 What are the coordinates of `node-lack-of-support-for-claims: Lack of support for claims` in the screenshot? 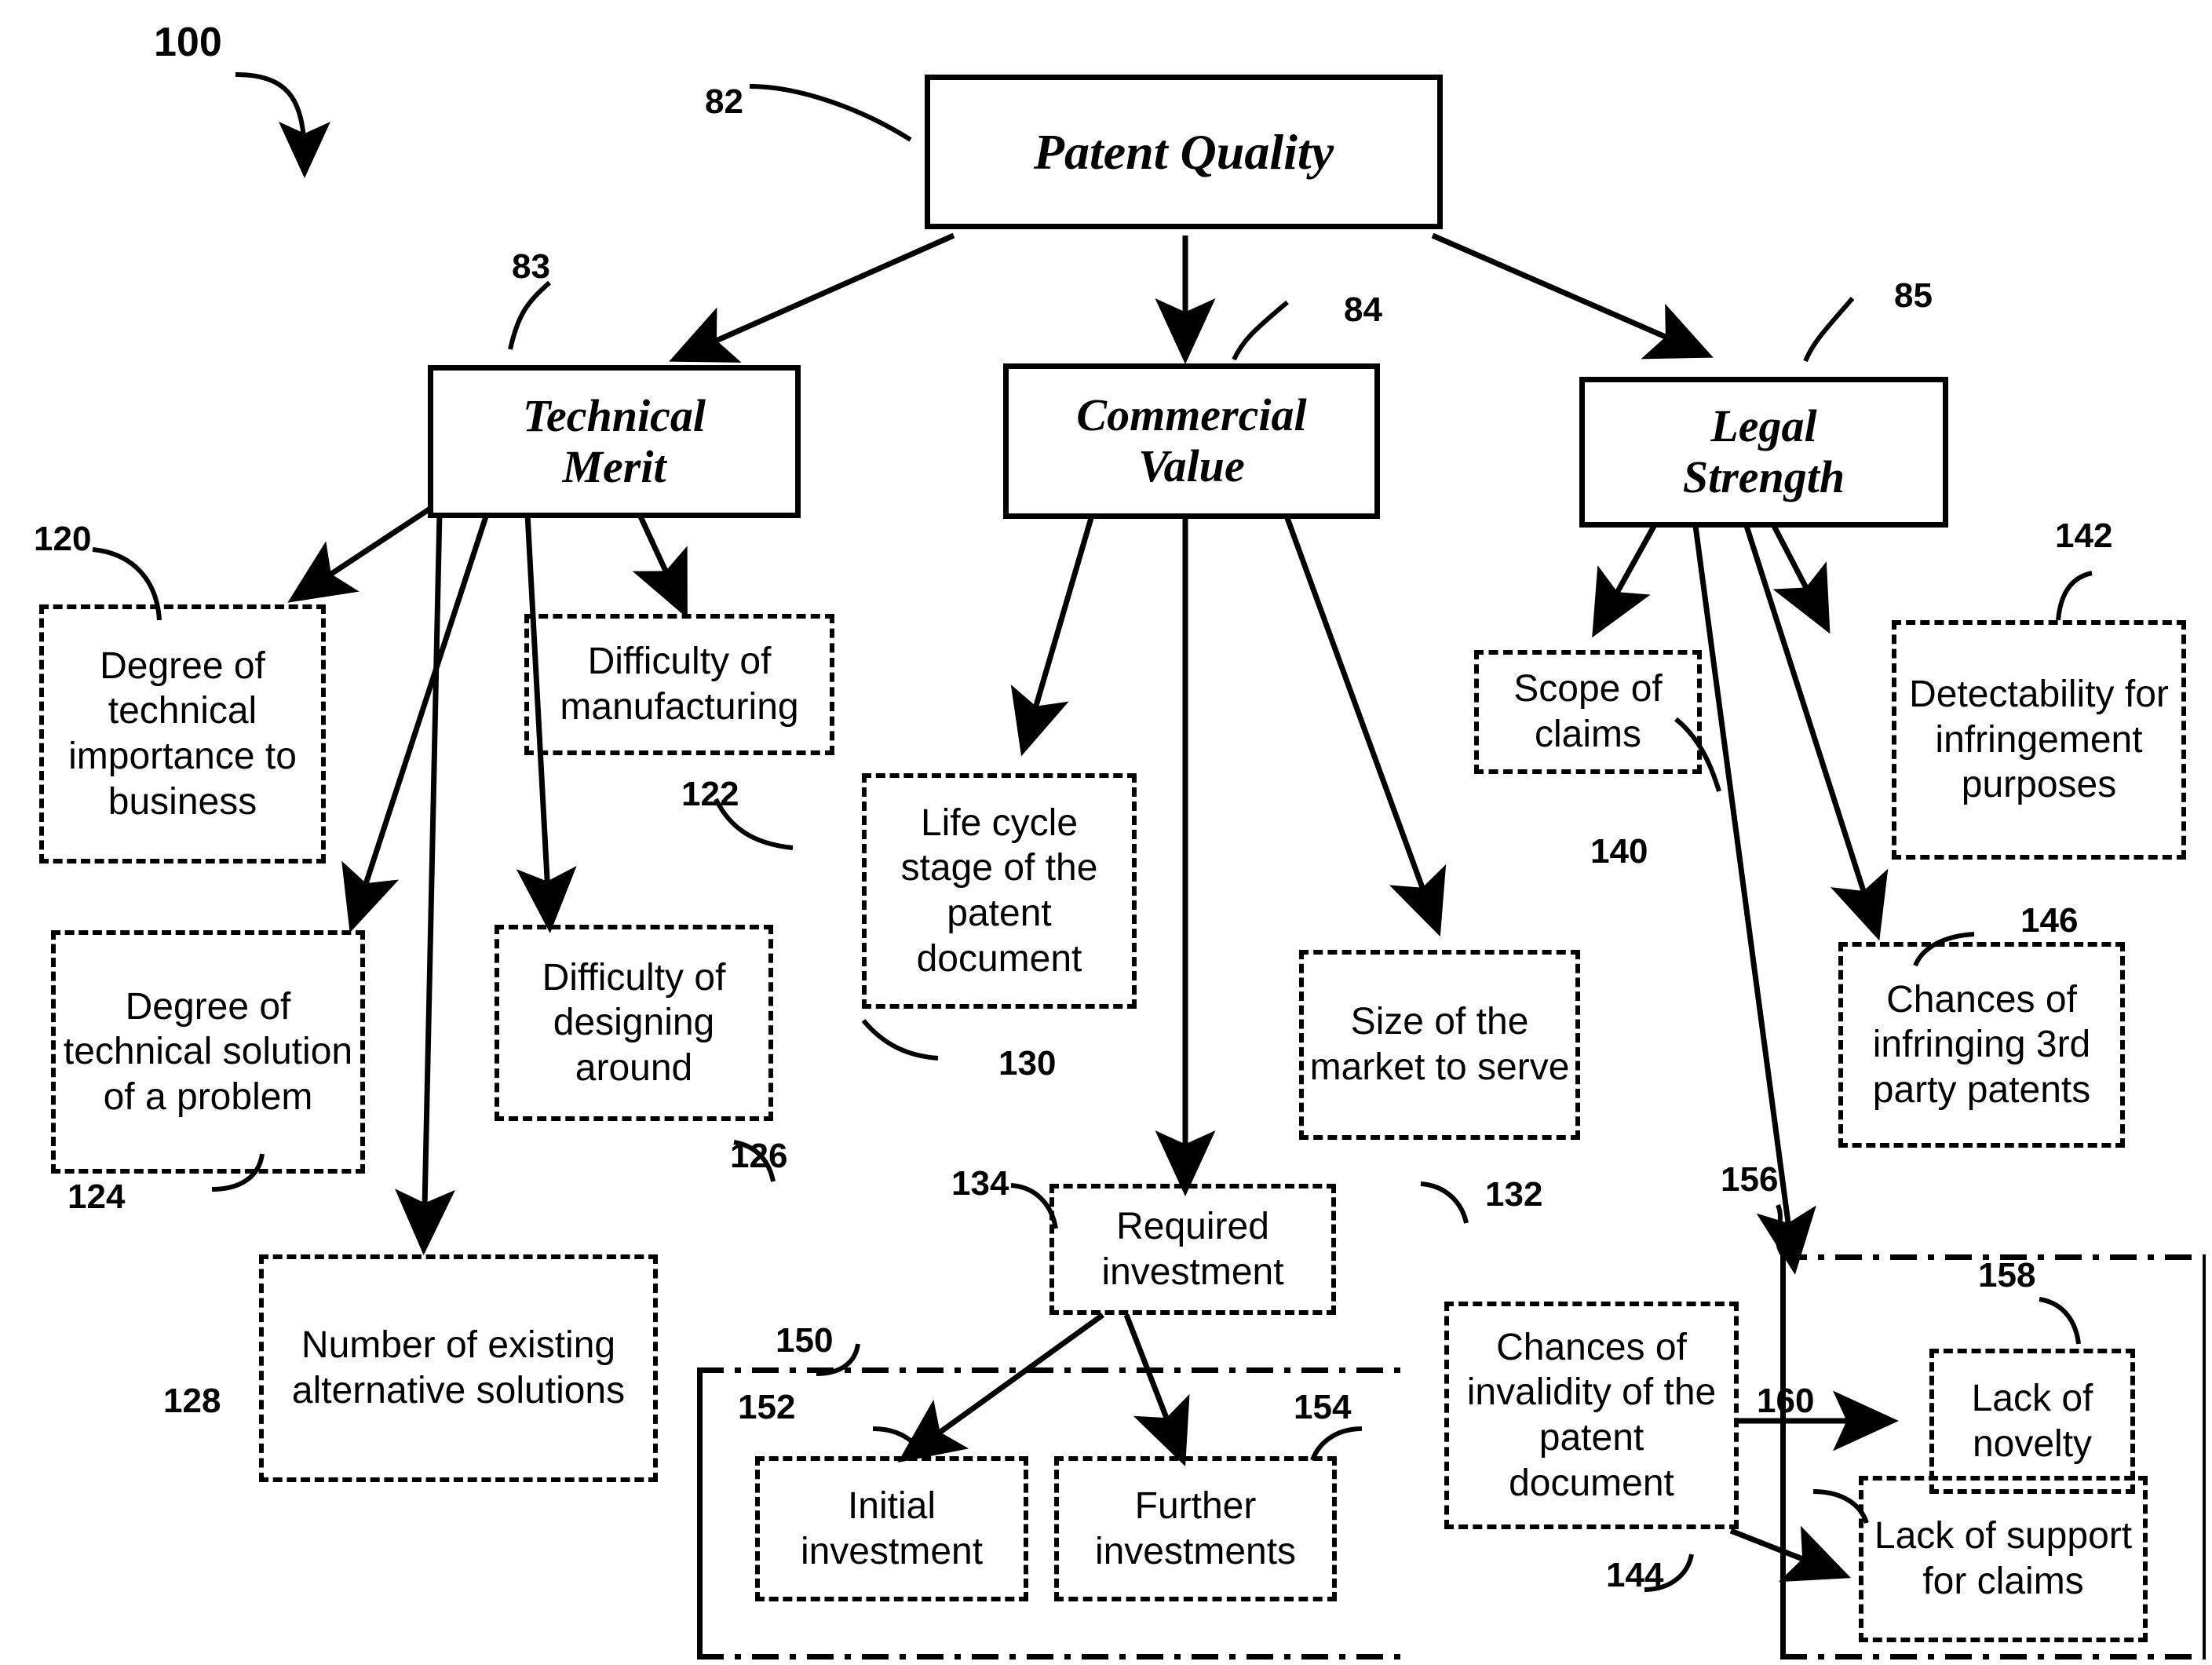 It's located at (2003, 1559).